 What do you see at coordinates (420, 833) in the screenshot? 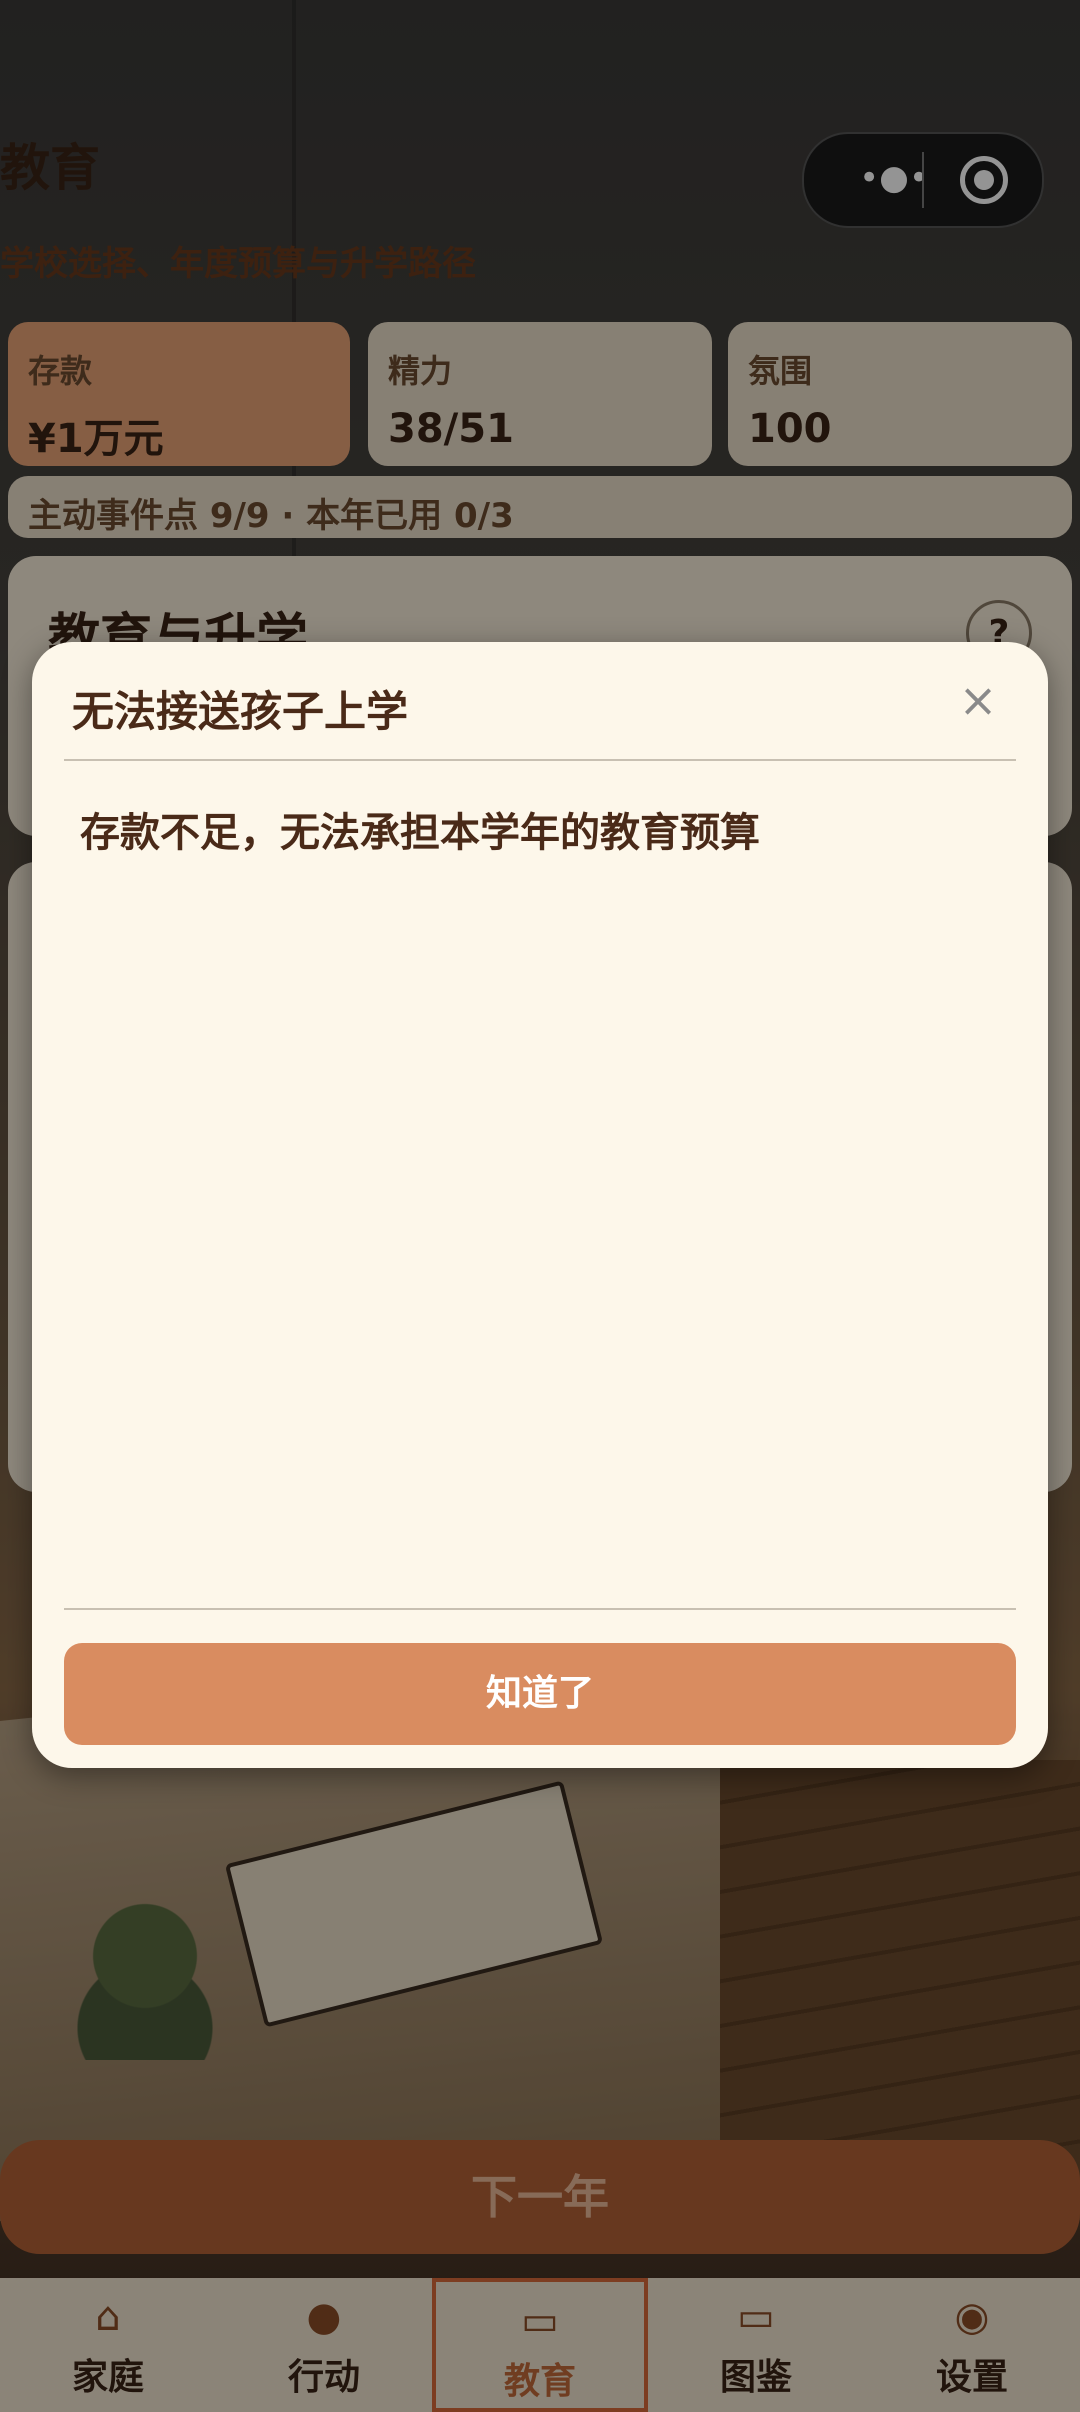
I see `dialog-message: 存款不足，无法承担本学年的教育预算` at bounding box center [420, 833].